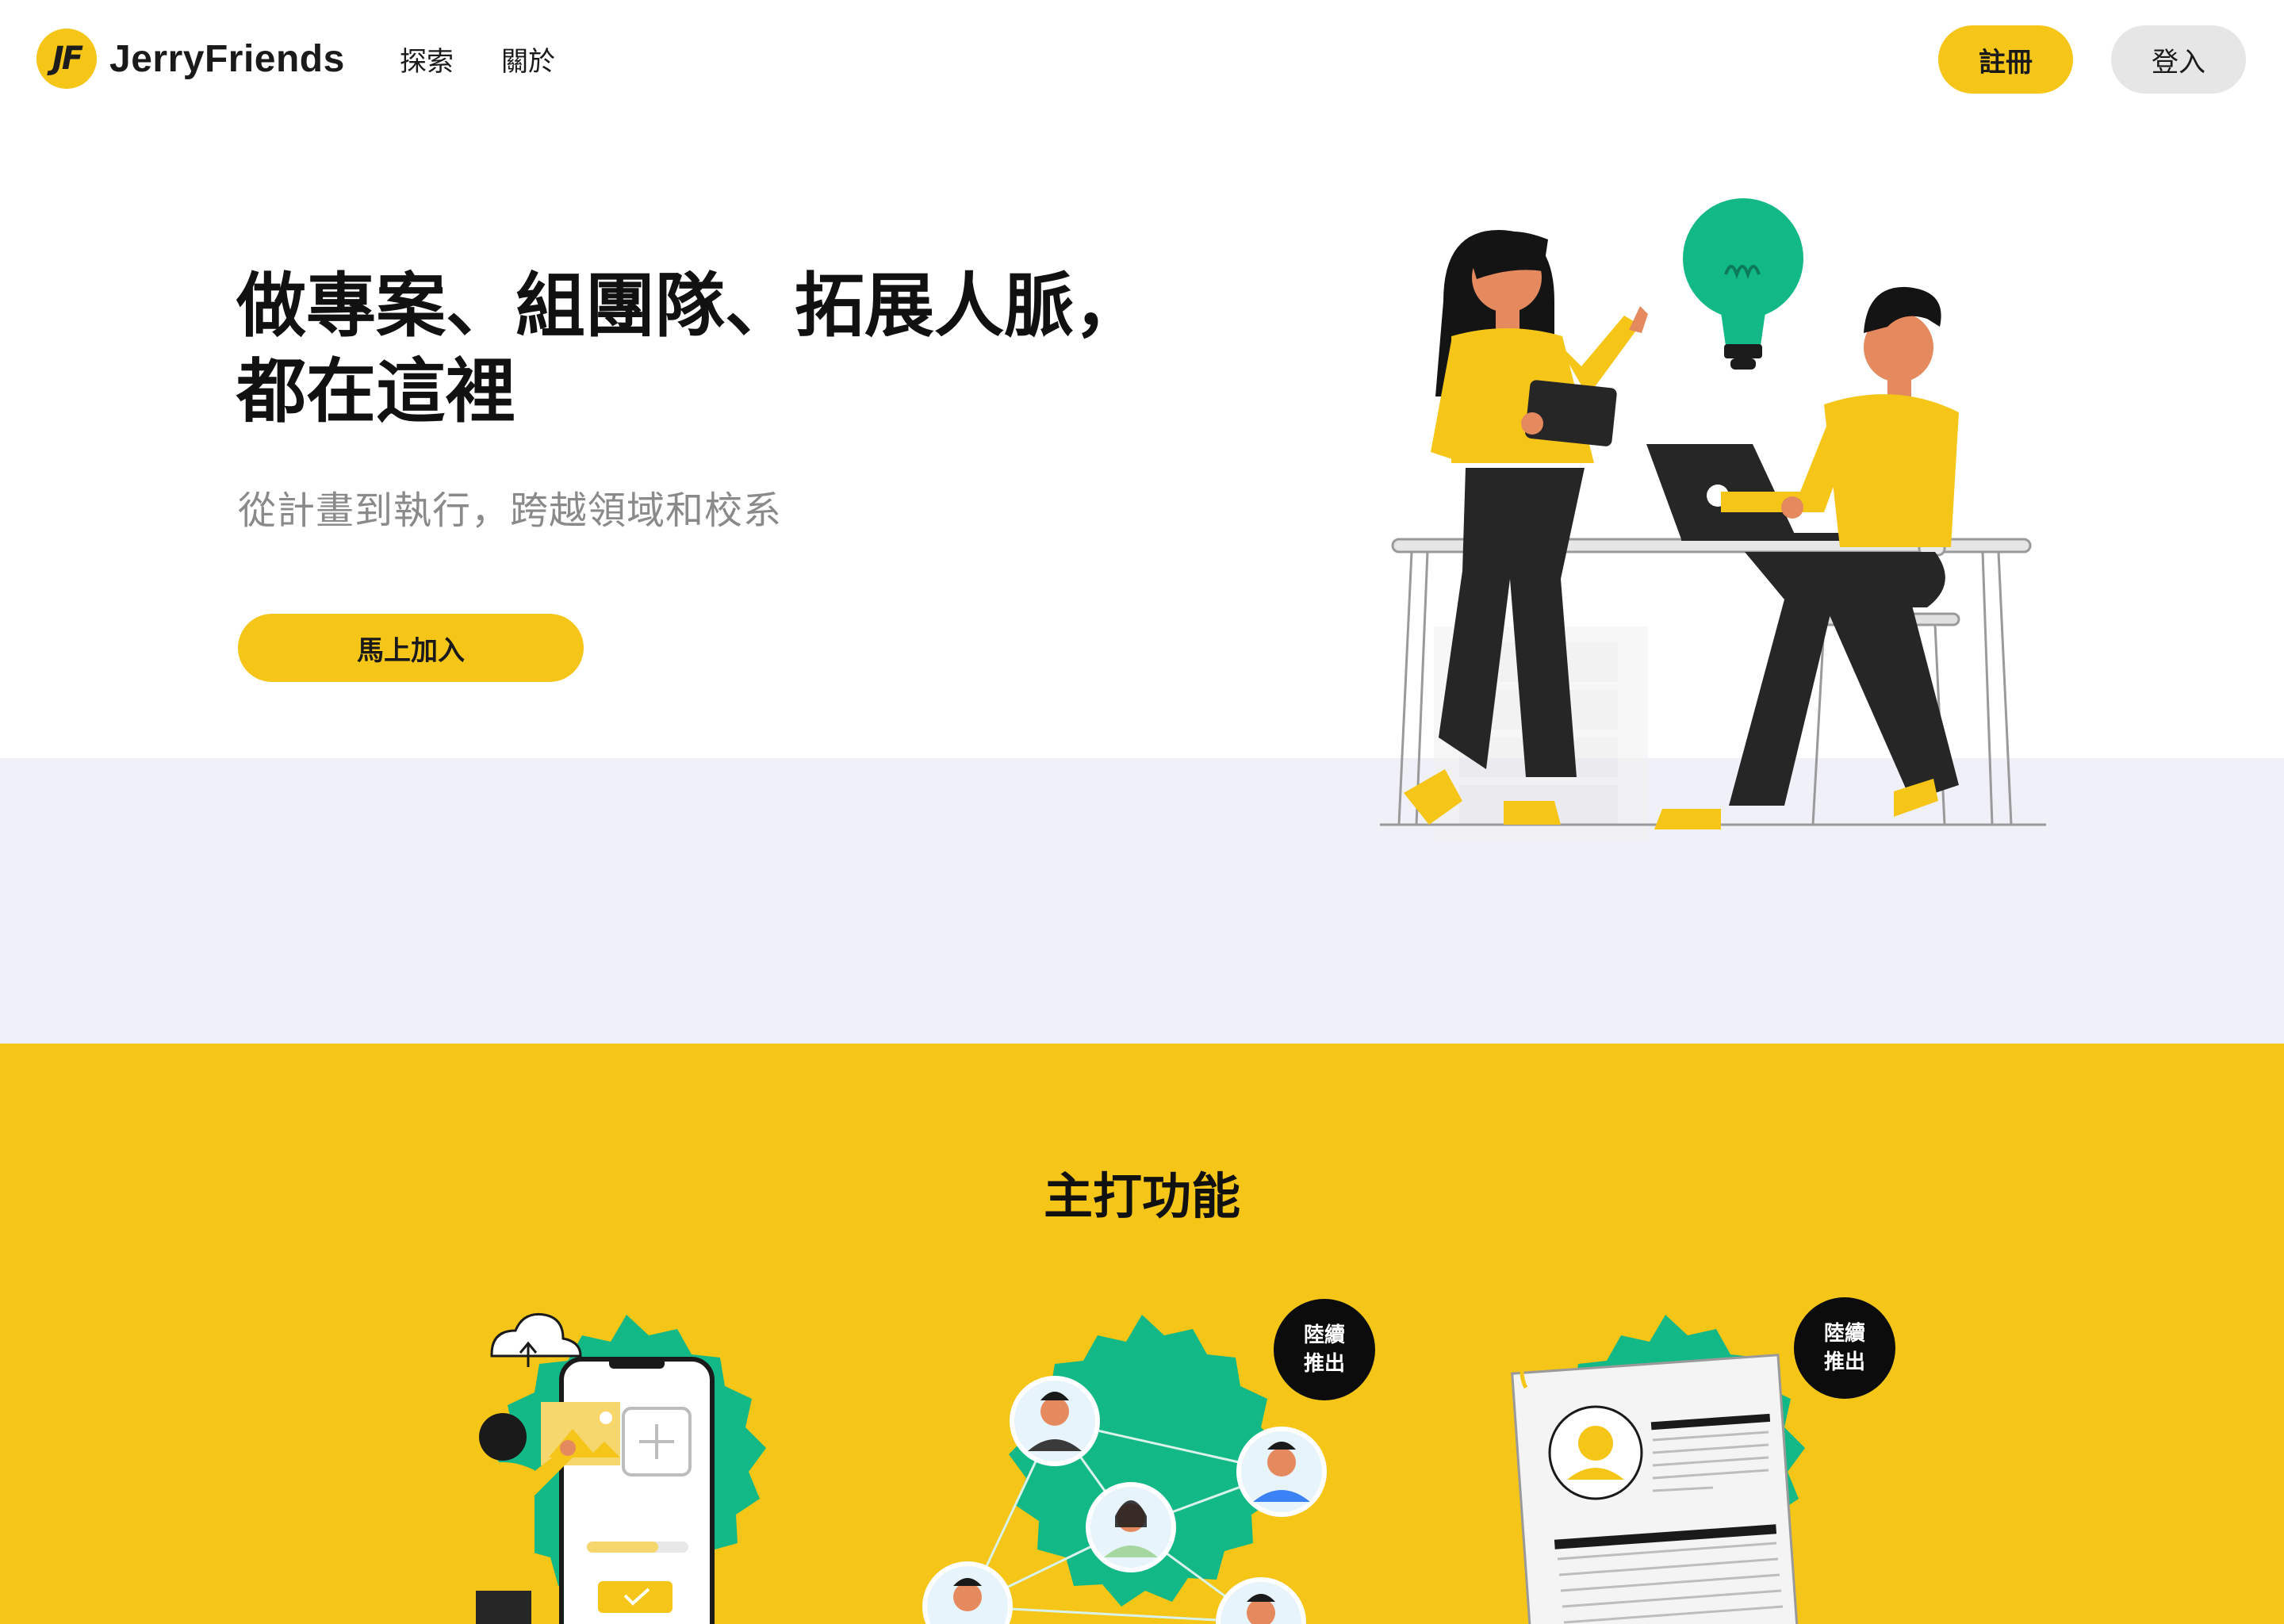 The image size is (2284, 1624). What do you see at coordinates (1743, 284) in the screenshot?
I see `lightbulb-icon` at bounding box center [1743, 284].